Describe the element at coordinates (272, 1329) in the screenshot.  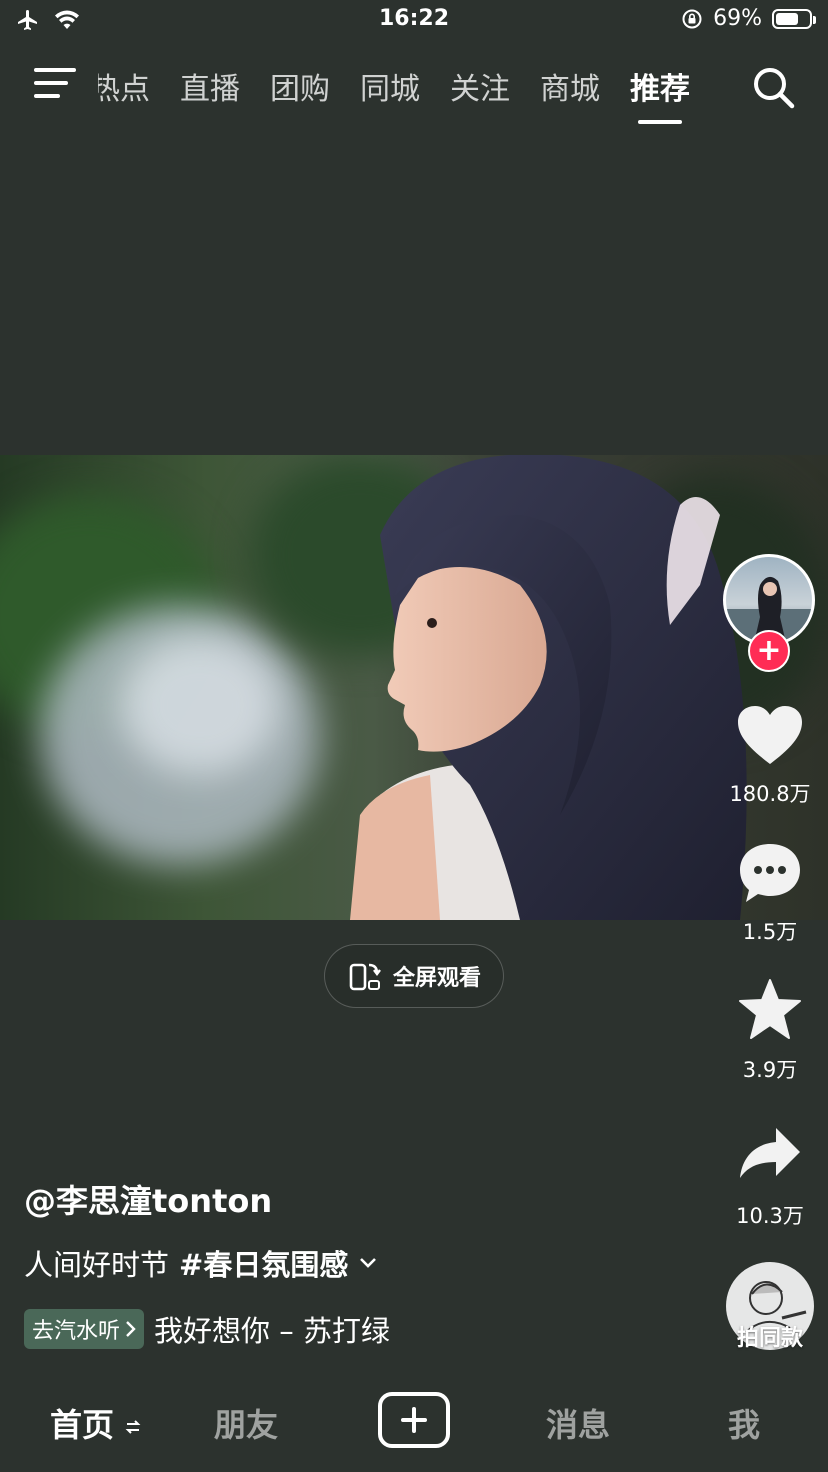
I see `music-title: 我好想你 – 苏打绿` at that location.